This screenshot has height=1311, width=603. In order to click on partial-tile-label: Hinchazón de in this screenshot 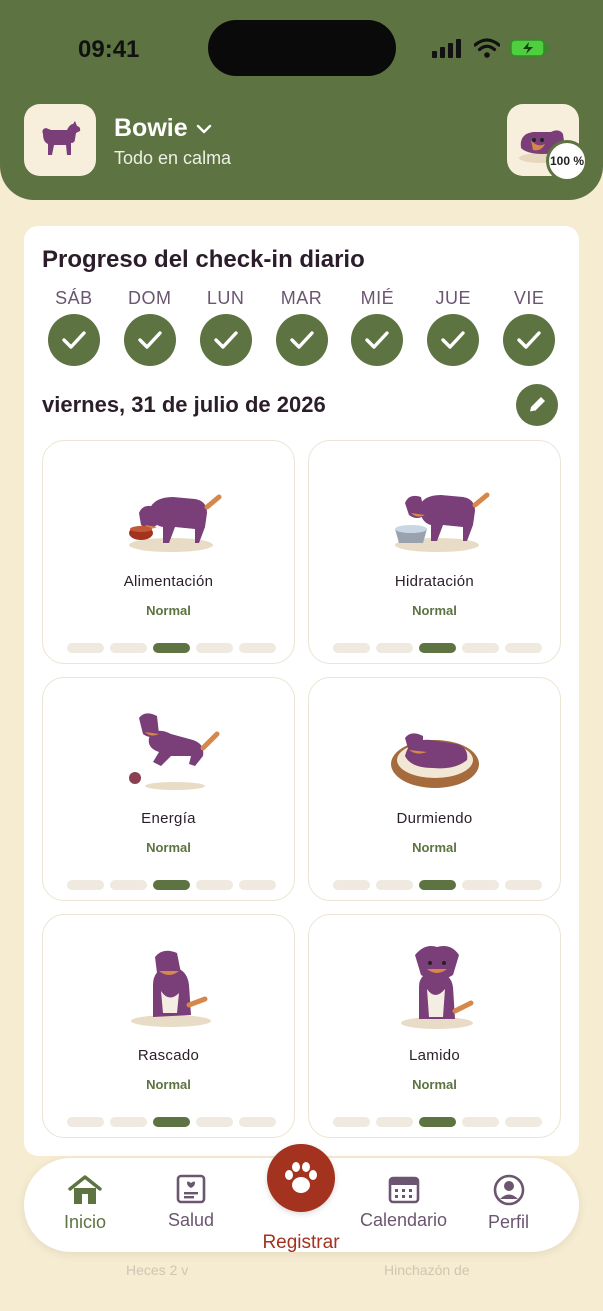, I will do `click(427, 1270)`.